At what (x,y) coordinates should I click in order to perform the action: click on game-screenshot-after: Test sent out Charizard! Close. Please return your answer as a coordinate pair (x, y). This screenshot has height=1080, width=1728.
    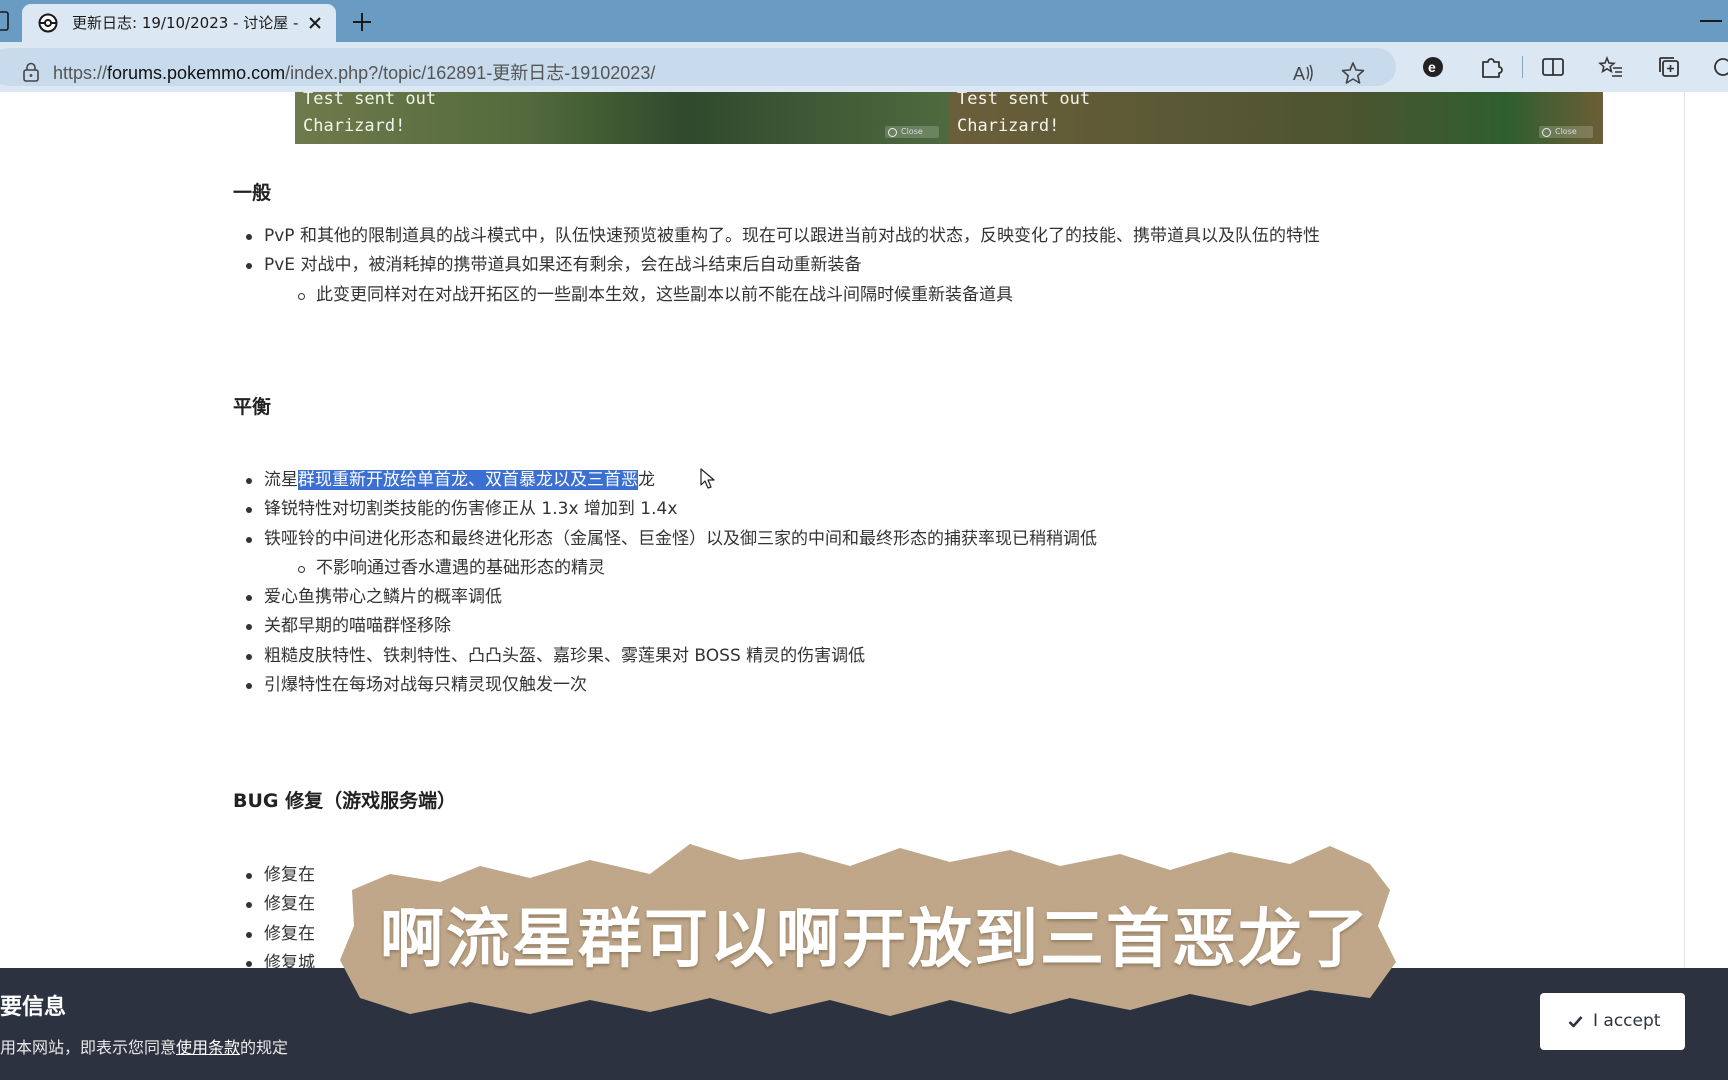
    Looking at the image, I should click on (1276, 118).